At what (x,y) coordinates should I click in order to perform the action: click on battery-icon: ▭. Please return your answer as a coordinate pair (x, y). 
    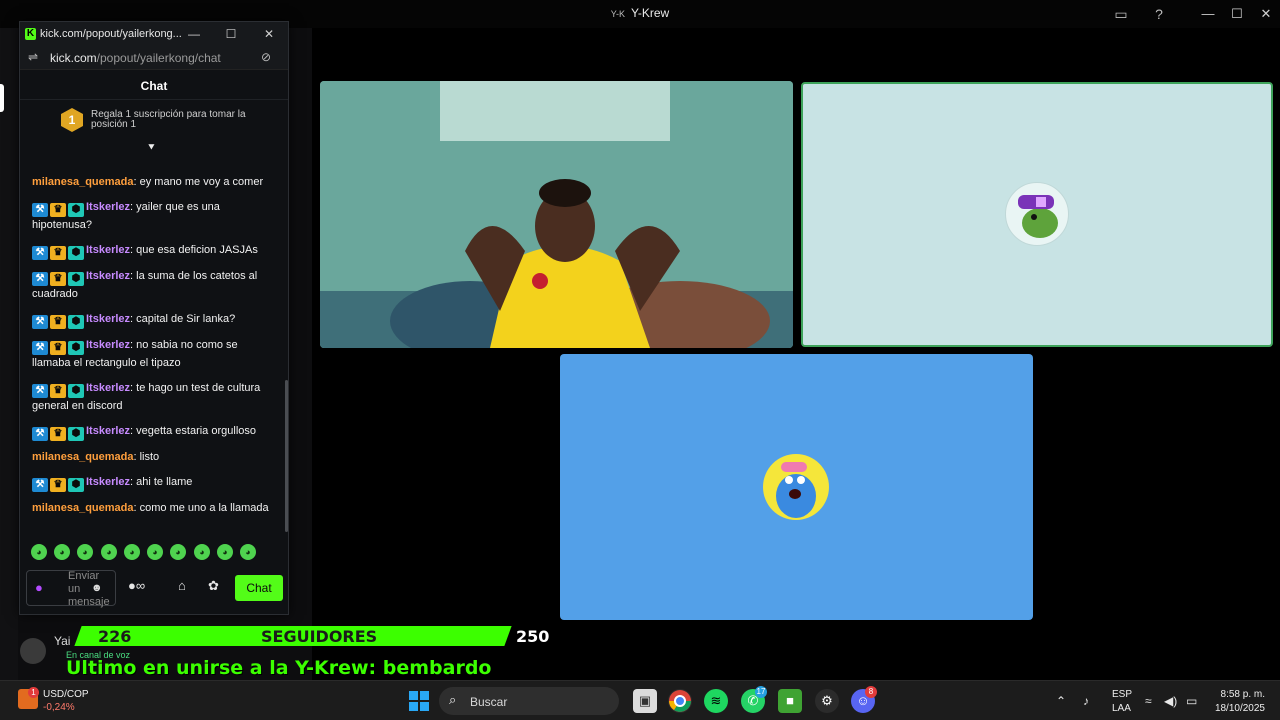
    Looking at the image, I should click on (1191, 701).